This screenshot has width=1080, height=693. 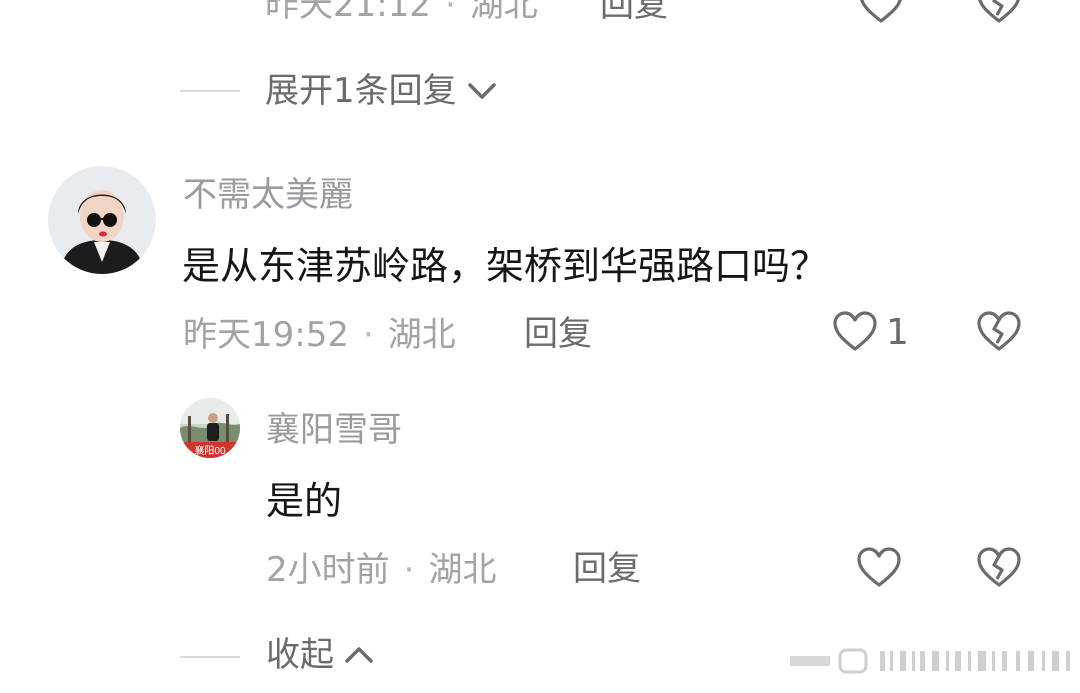 I want to click on expand-replies-button: 展开1条回复, so click(x=381, y=91).